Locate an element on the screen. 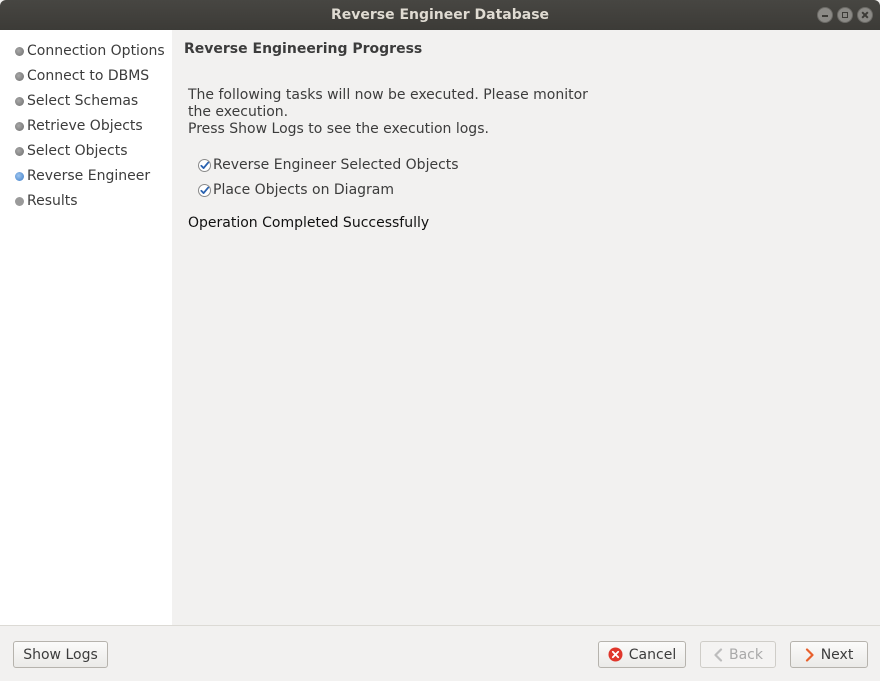 The image size is (880, 681). task-label: Place Objects on Diagram is located at coordinates (304, 190).